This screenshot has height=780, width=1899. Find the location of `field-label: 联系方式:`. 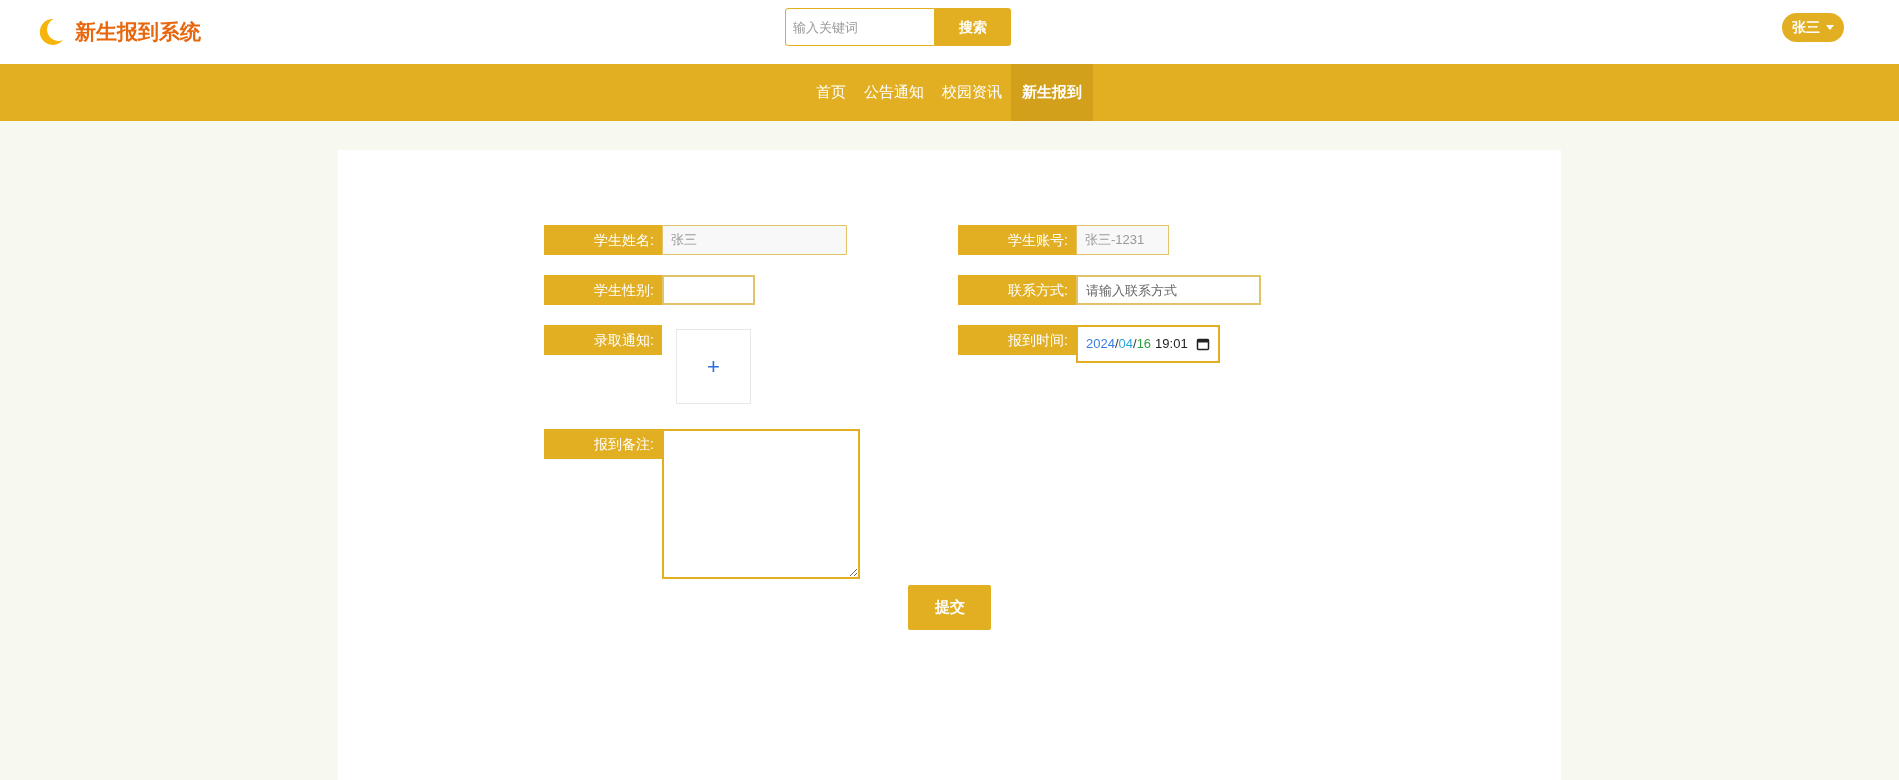

field-label: 联系方式: is located at coordinates (1017, 290).